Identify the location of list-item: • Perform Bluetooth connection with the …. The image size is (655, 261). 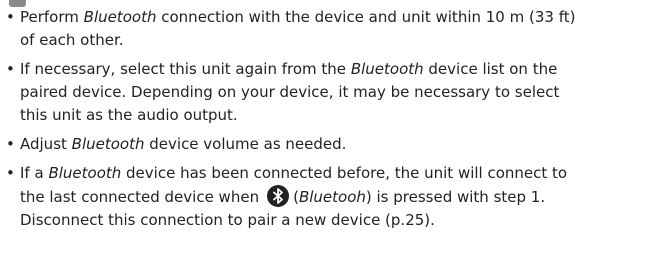
(291, 28).